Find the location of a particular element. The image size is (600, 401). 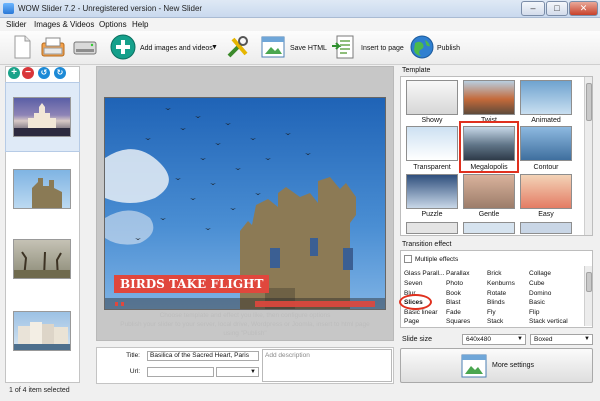

template-label-transparent: Transparent is located at coordinates (432, 167).